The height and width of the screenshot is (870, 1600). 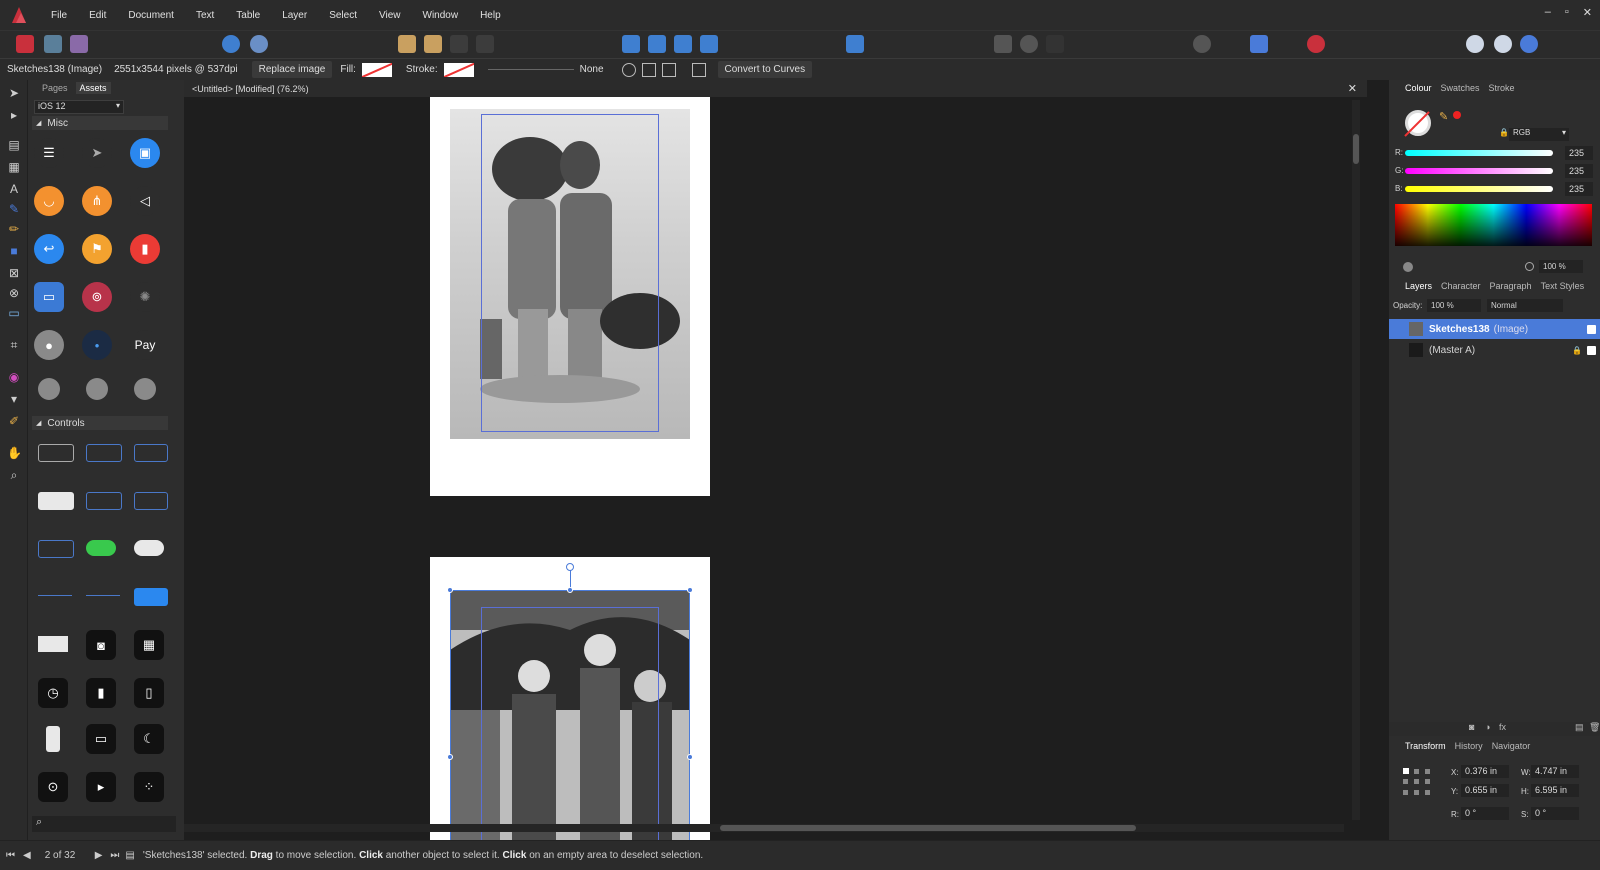 I want to click on anchor-selector, so click(x=1417, y=782).